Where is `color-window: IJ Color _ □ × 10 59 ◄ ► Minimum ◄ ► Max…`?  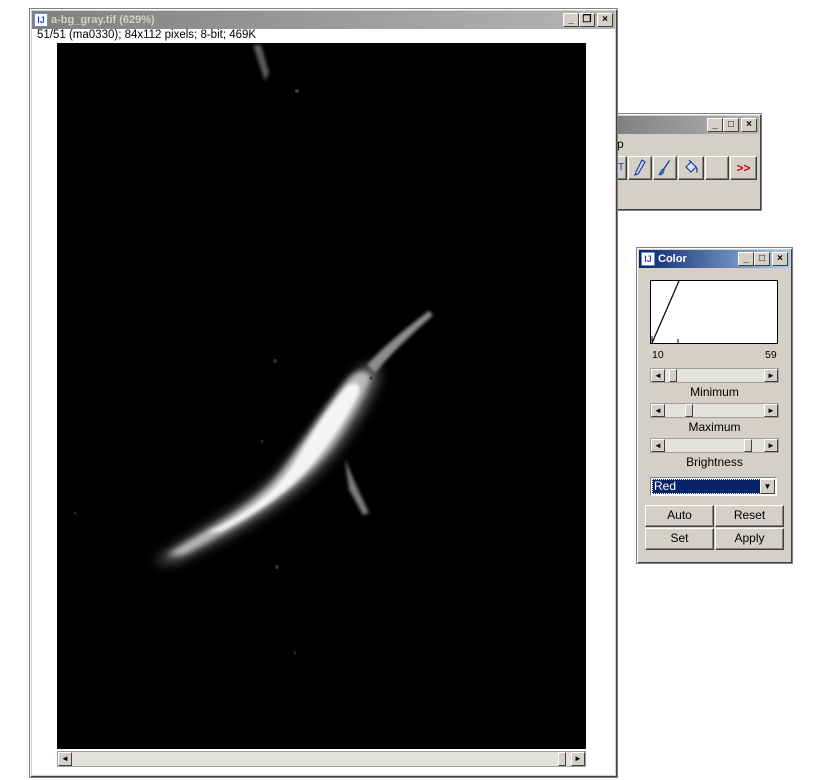
color-window: IJ Color _ □ × 10 59 ◄ ► Minimum ◄ ► Max… is located at coordinates (714, 405).